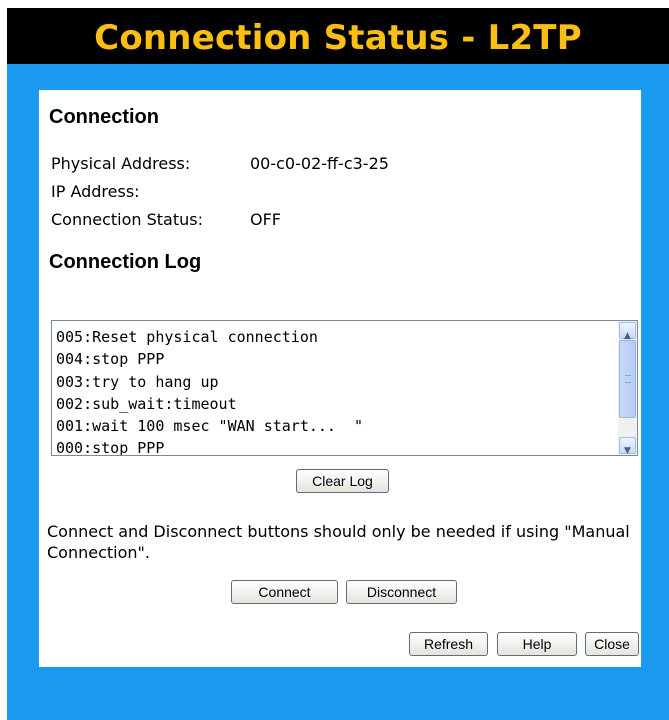 The width and height of the screenshot is (669, 720). I want to click on log-line: 005:Reset physical connection, so click(187, 337).